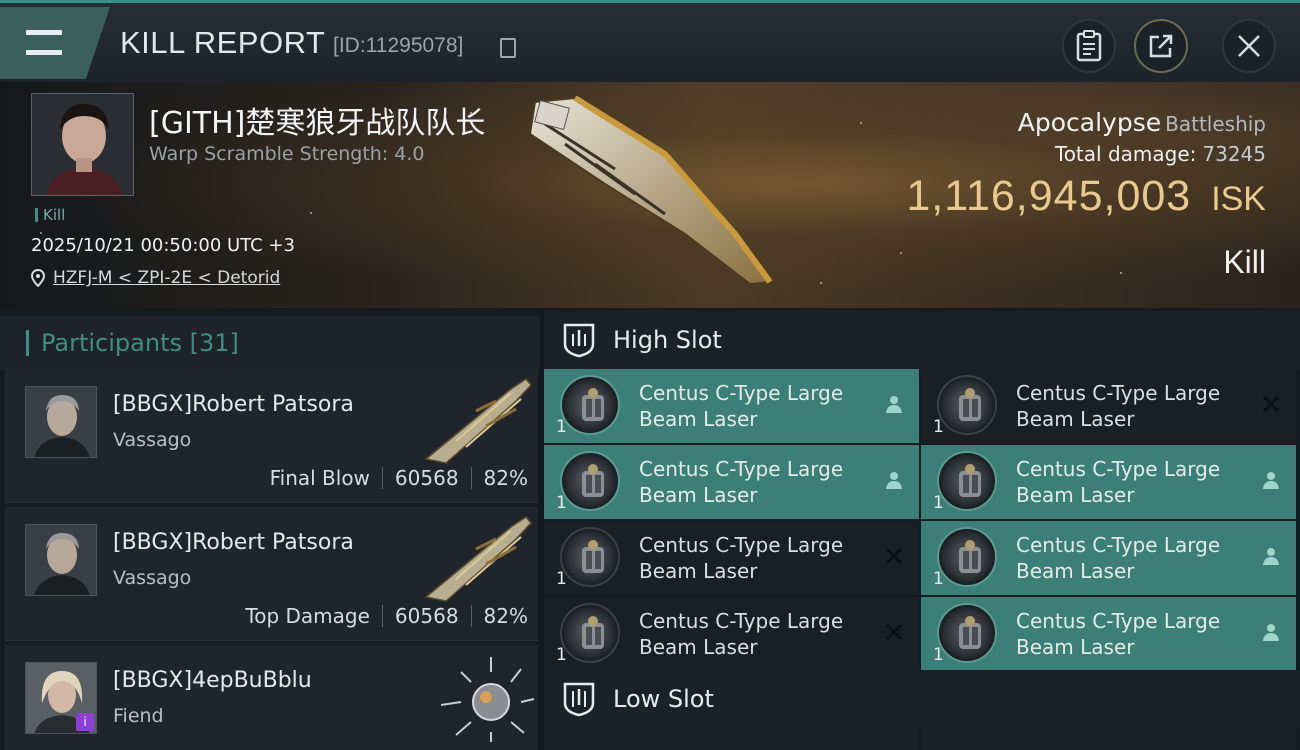 The height and width of the screenshot is (750, 1300). I want to click on participant-ship: Fiend, so click(138, 716).